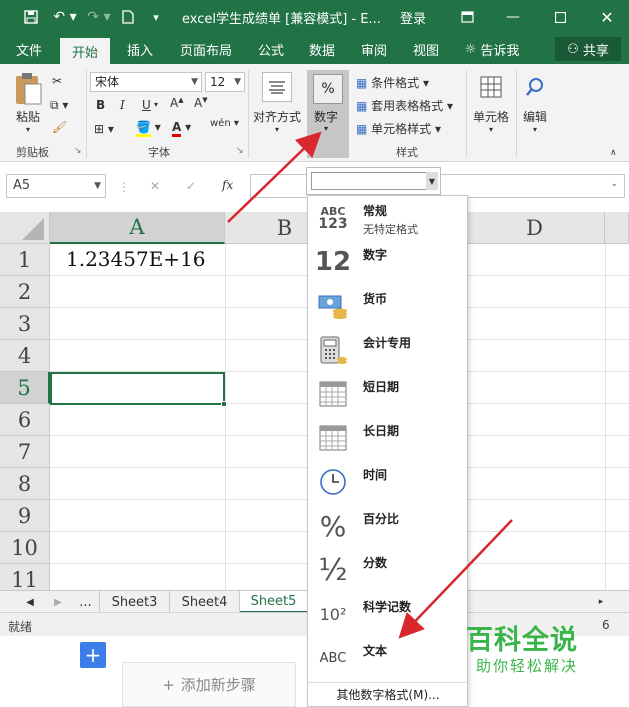 This screenshot has width=629, height=707. Describe the element at coordinates (140, 49) in the screenshot. I see `tab-insert: 插入` at that location.